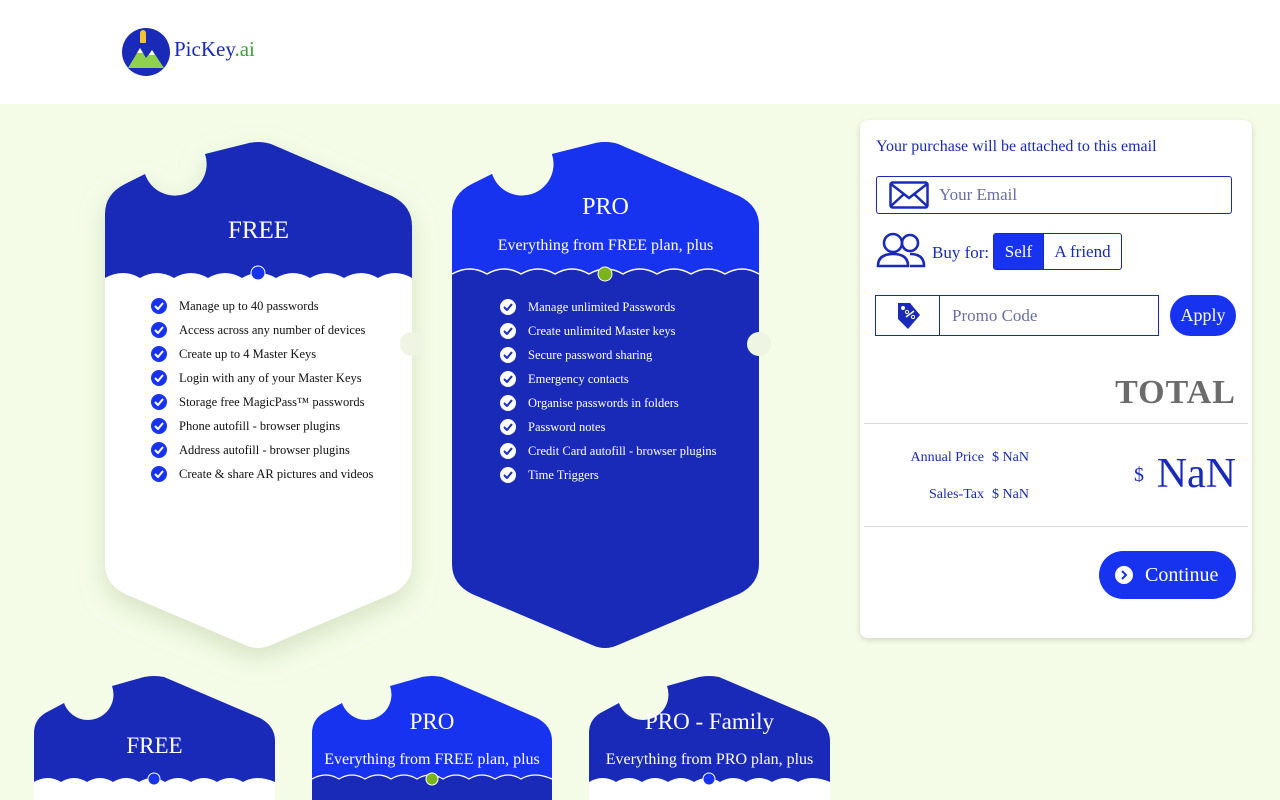  Describe the element at coordinates (1010, 494) in the screenshot. I see `sales-tax-value: $ NaN` at that location.